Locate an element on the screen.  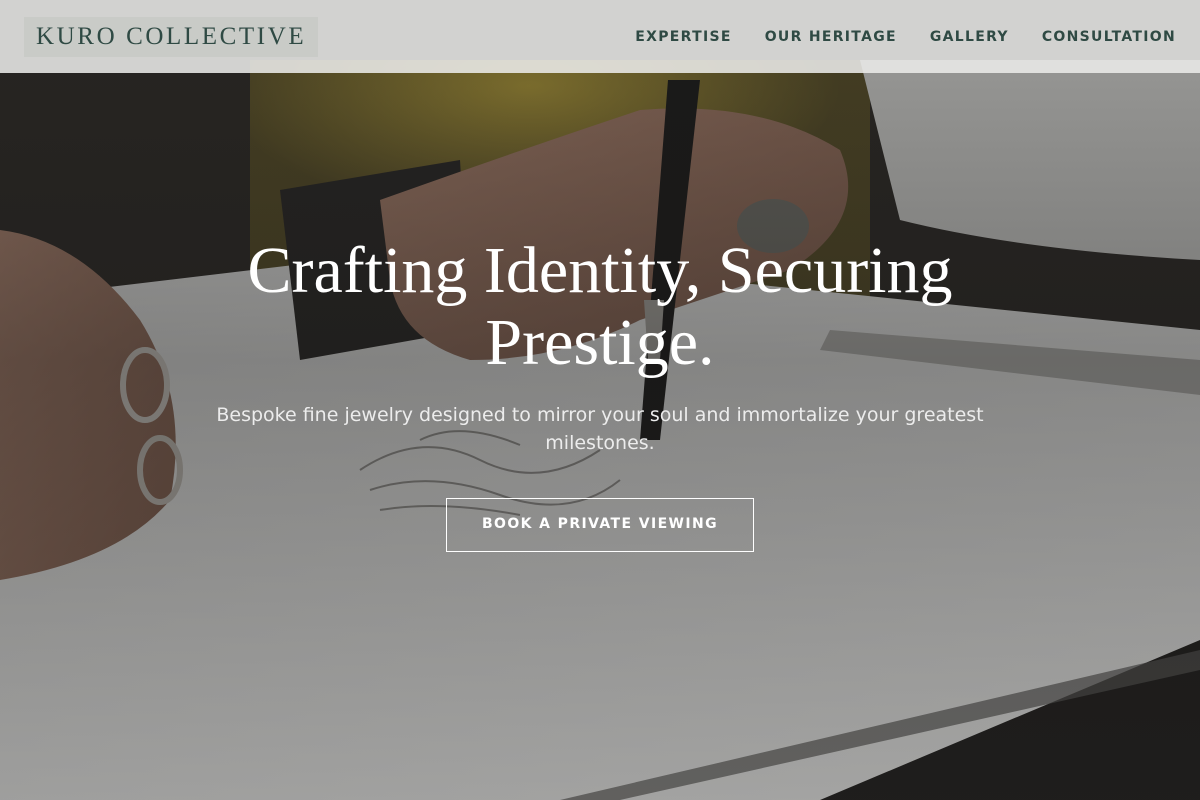
brand-logo: KURO COLLECTIVE is located at coordinates (171, 36).